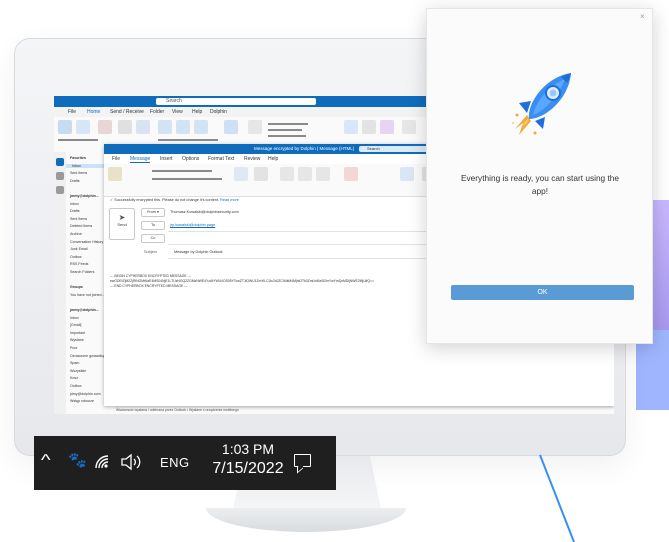 The image size is (669, 542). What do you see at coordinates (105, 127) in the screenshot?
I see `ignore-icon` at bounding box center [105, 127].